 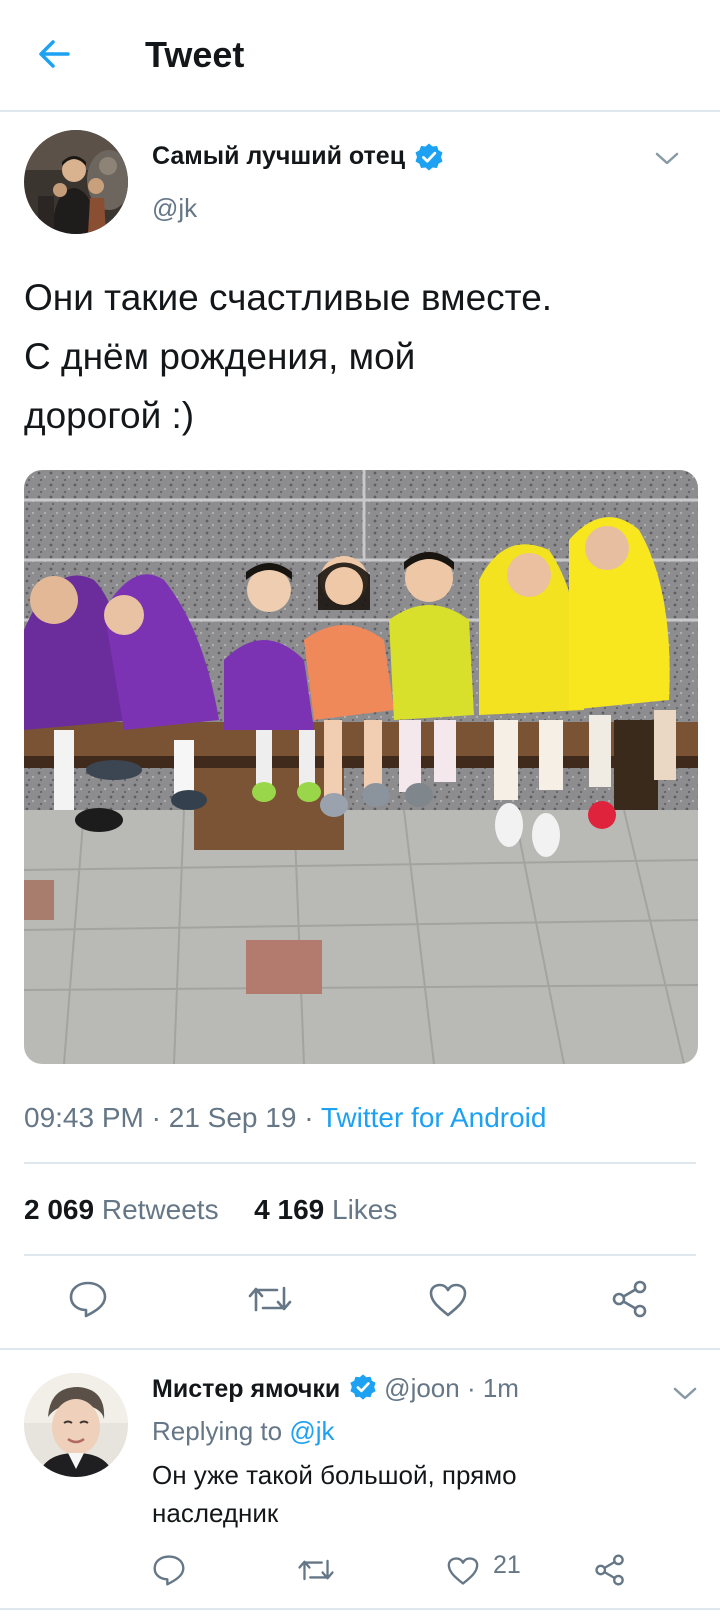 What do you see at coordinates (160, 1209) in the screenshot?
I see `retweets-label: Retweets` at bounding box center [160, 1209].